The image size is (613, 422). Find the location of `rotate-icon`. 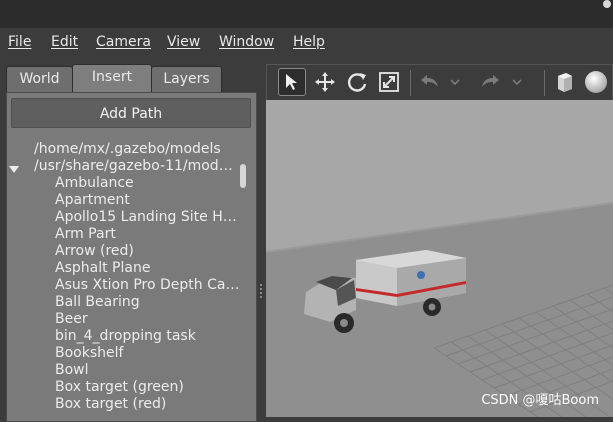

rotate-icon is located at coordinates (357, 82).